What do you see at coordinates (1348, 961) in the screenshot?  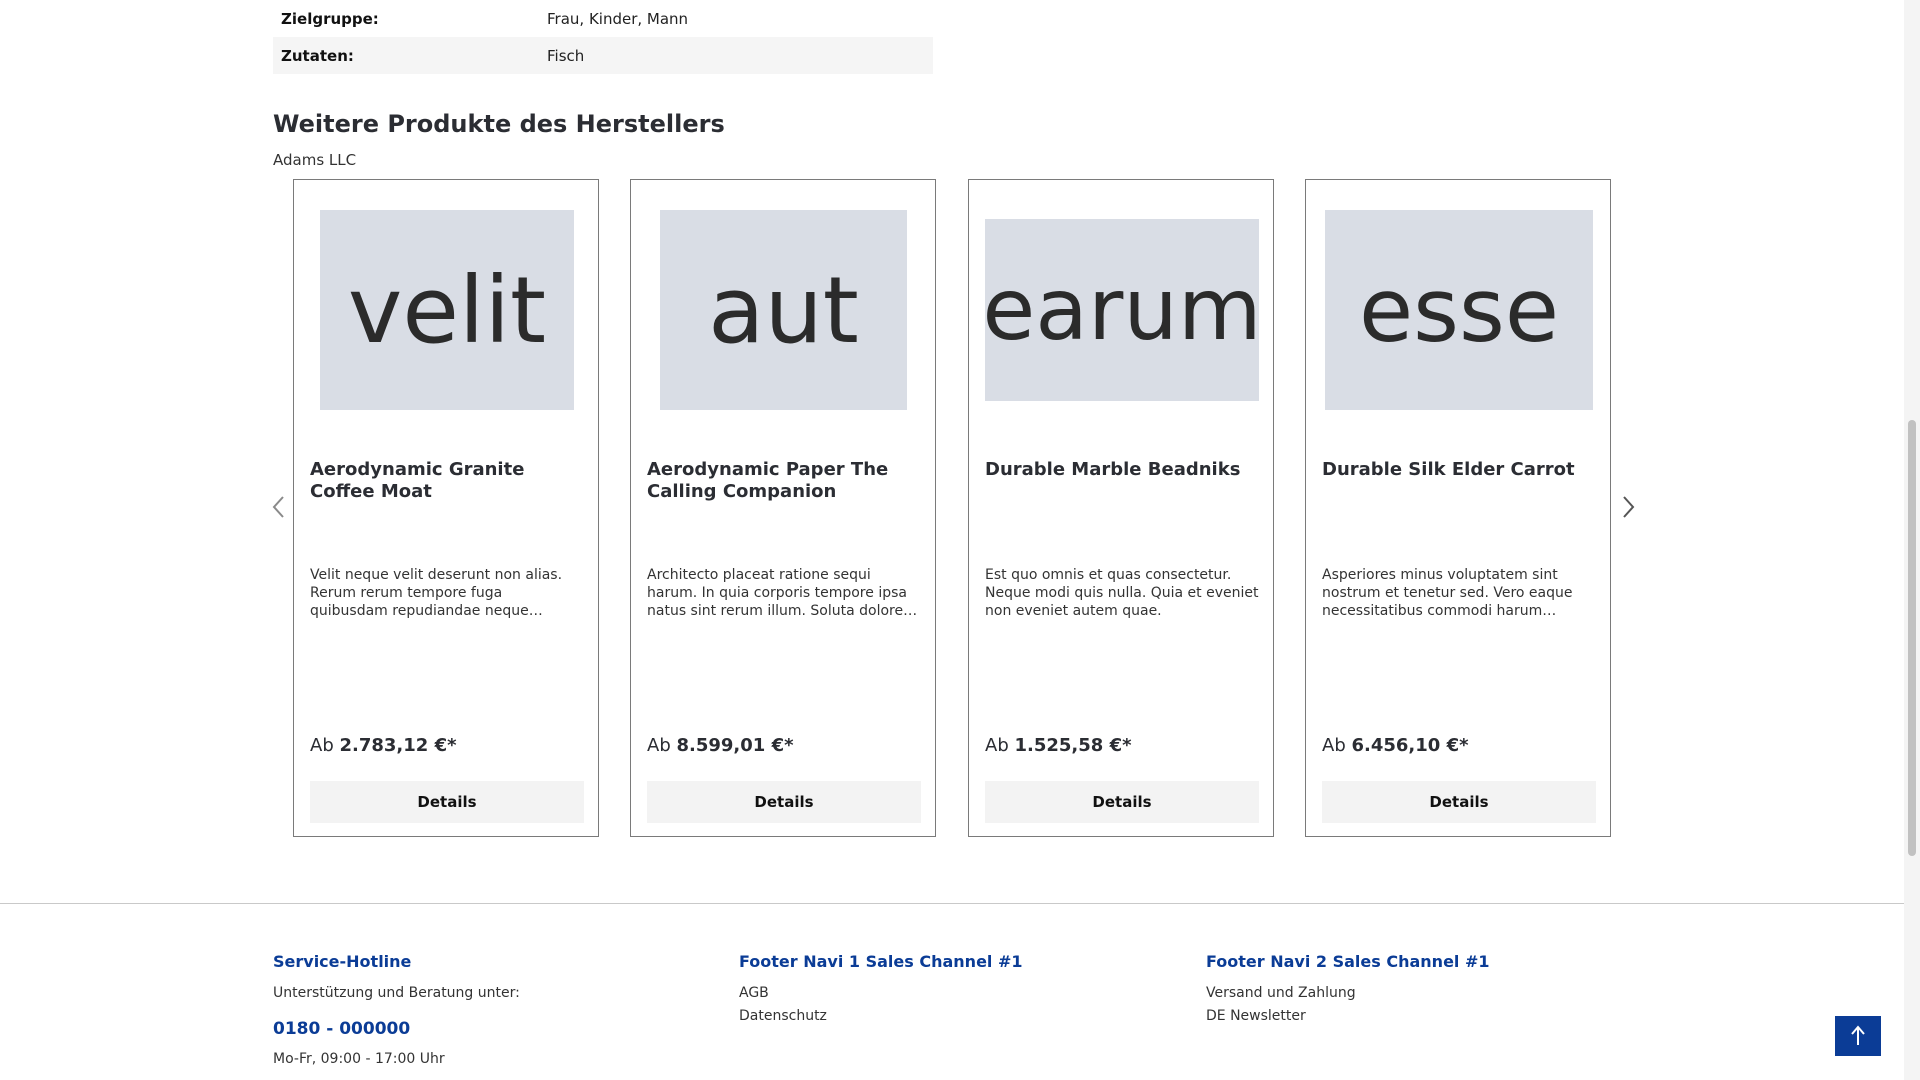 I see `footer-nav2-title: Footer Navi 2 Sales Channel #1` at bounding box center [1348, 961].